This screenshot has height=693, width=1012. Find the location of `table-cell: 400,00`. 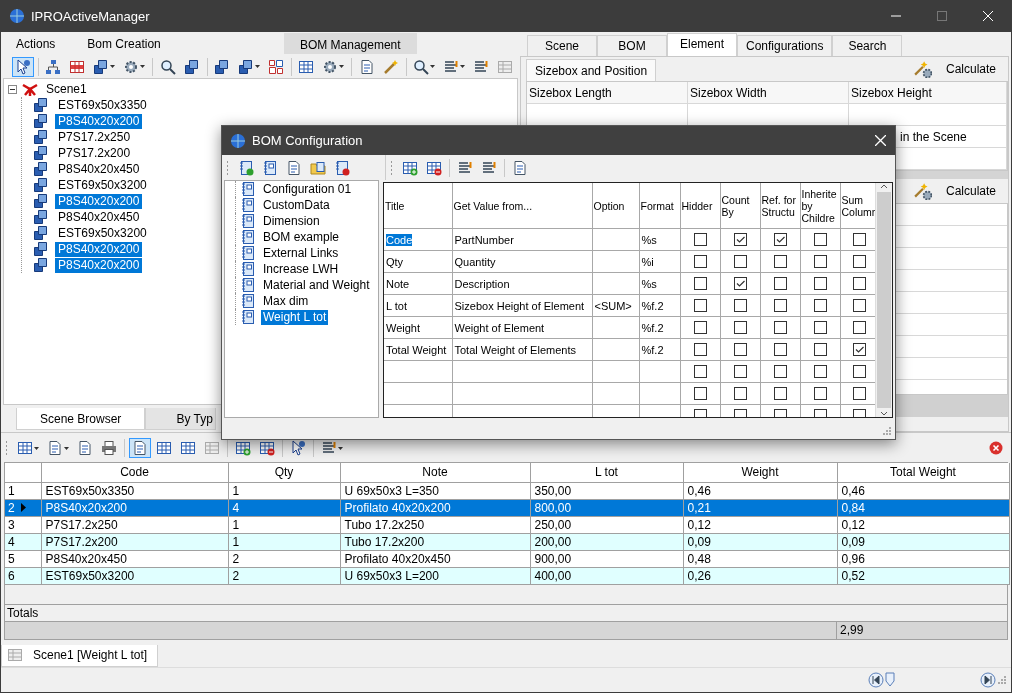

table-cell: 400,00 is located at coordinates (606, 576).